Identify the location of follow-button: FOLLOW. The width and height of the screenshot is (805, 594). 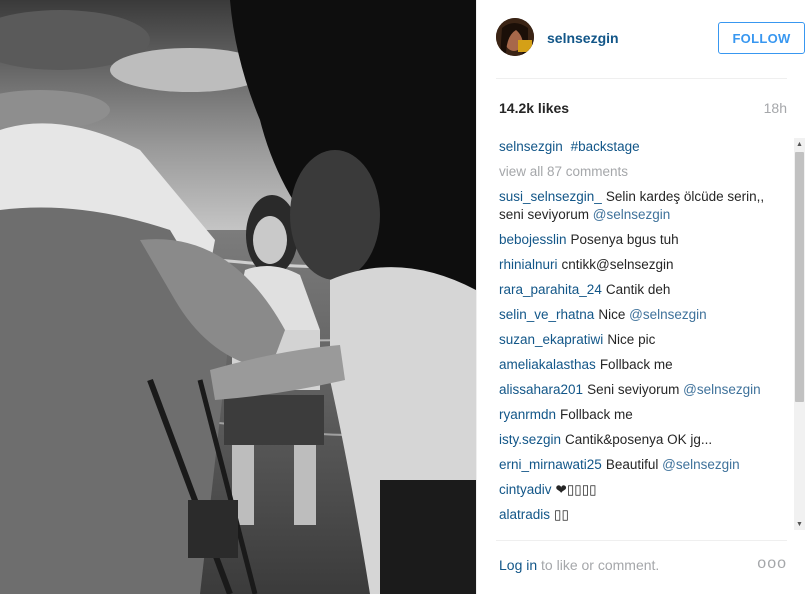
(761, 38).